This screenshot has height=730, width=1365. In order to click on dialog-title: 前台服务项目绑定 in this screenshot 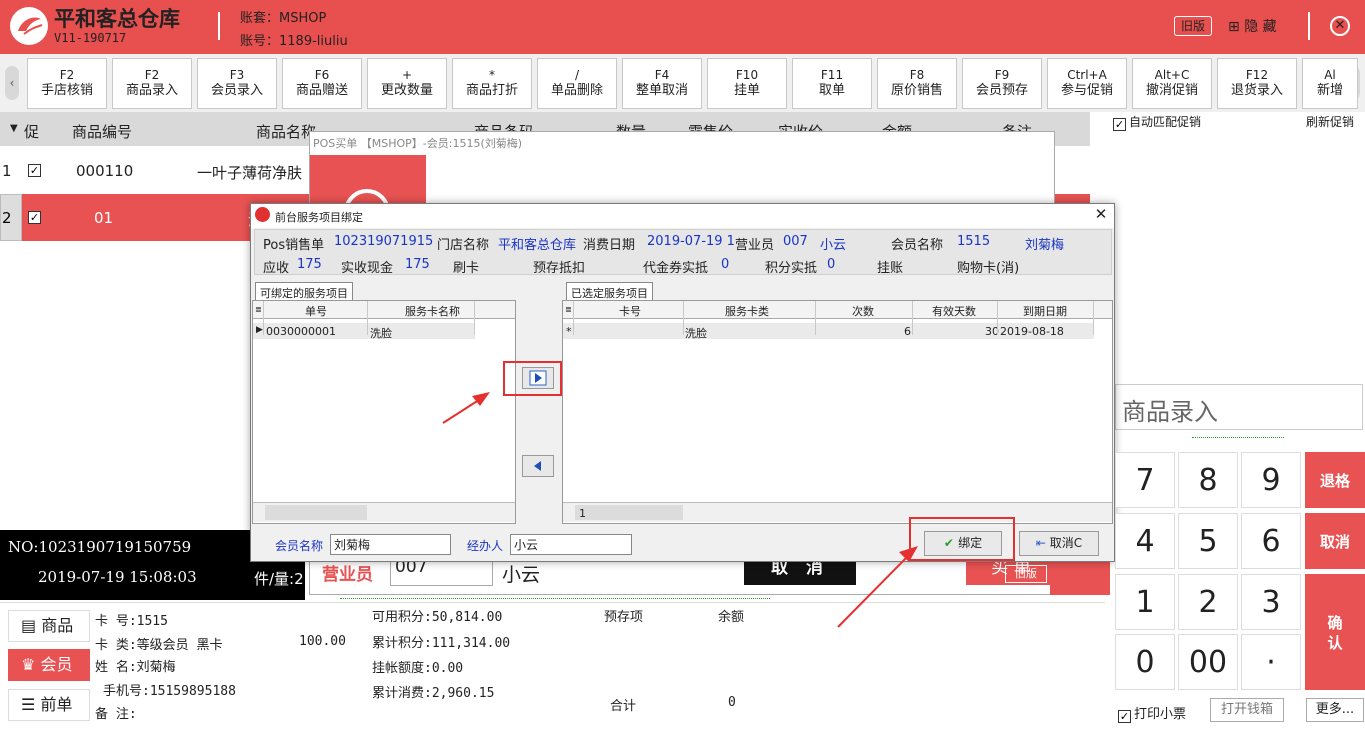, I will do `click(319, 217)`.